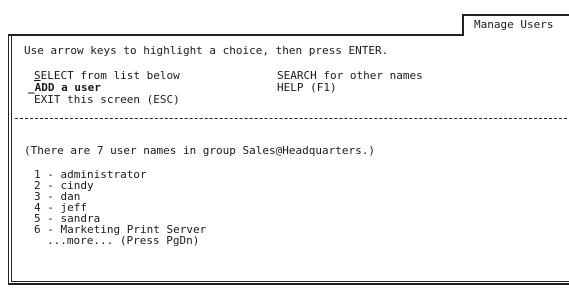  Describe the element at coordinates (11, 159) in the screenshot. I see `panel-inner-border-left` at that location.